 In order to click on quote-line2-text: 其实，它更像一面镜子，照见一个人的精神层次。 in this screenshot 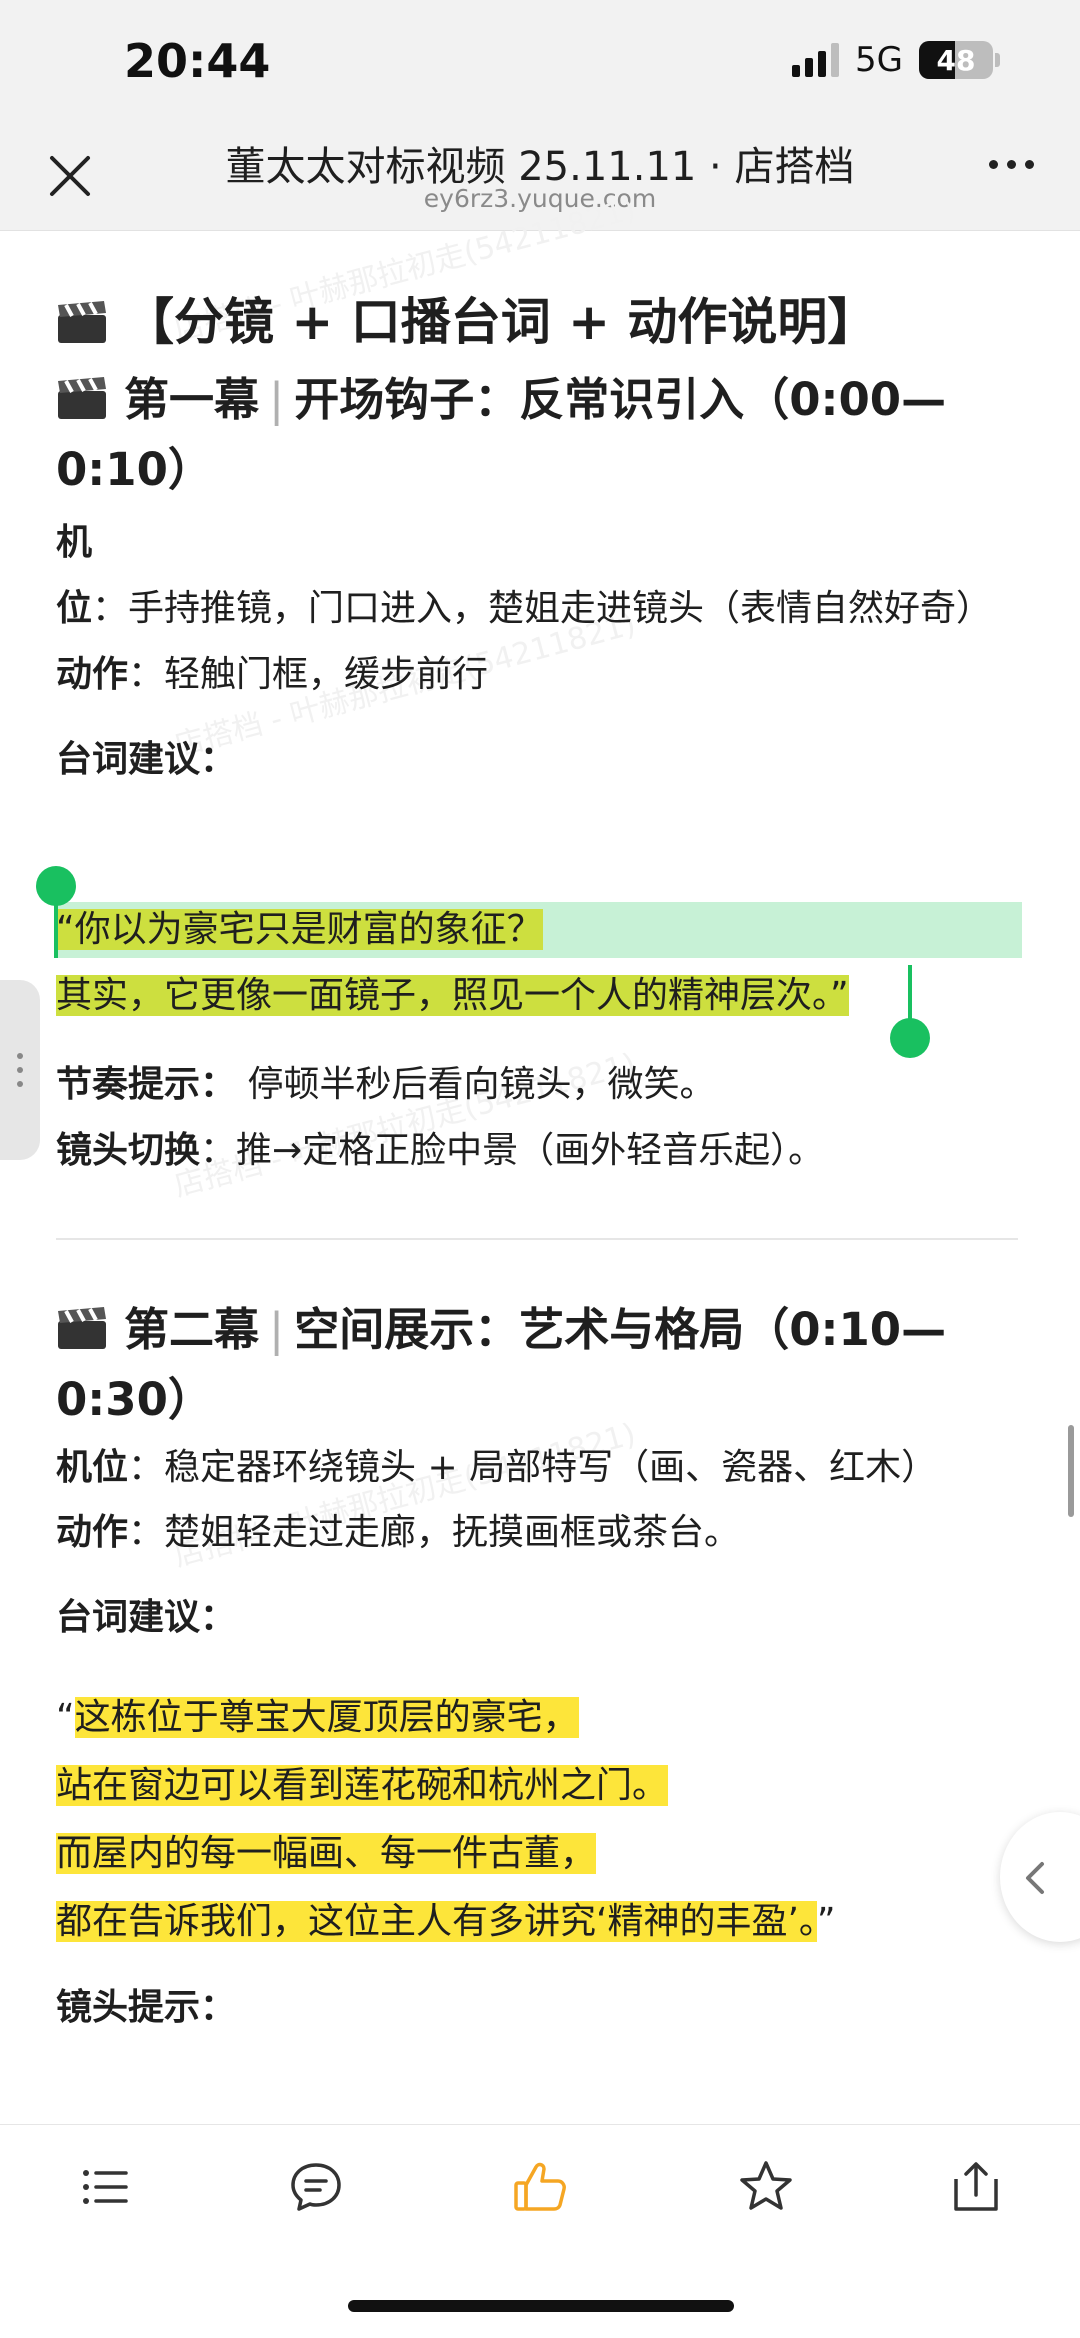, I will do `click(443, 995)`.